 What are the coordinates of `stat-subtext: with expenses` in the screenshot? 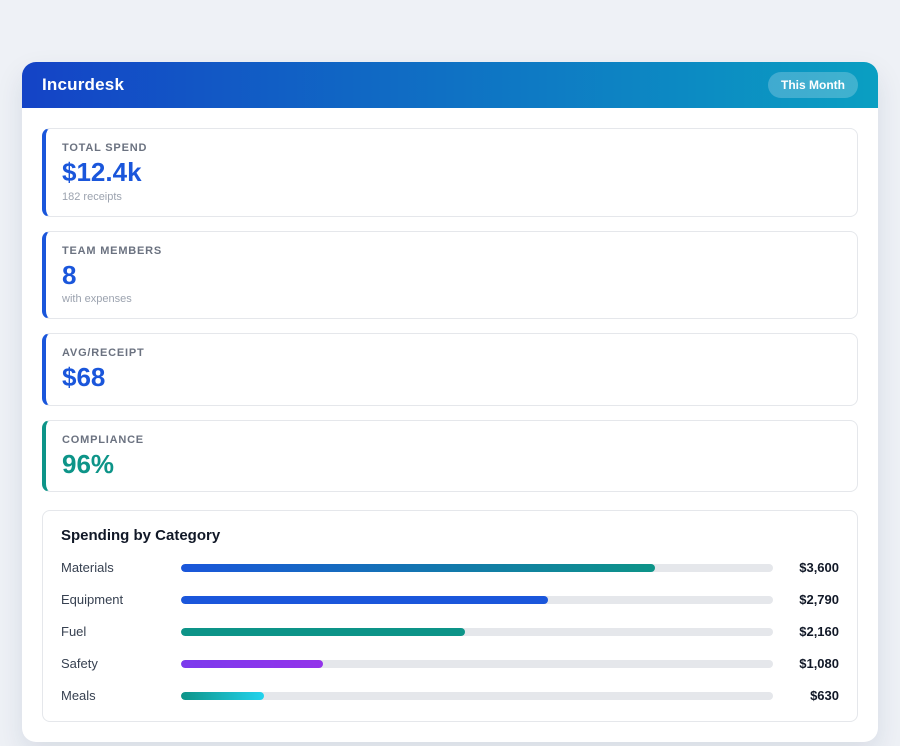 It's located at (97, 299).